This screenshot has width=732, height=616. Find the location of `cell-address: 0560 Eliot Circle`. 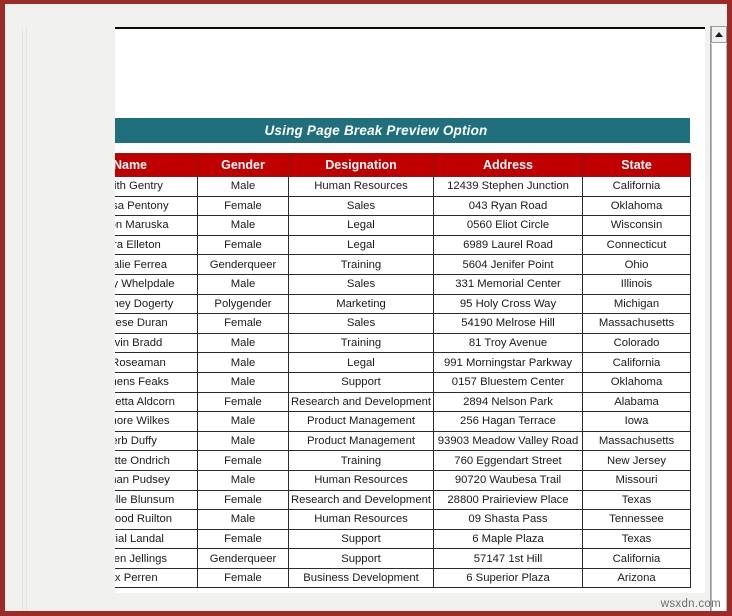

cell-address: 0560 Eliot Circle is located at coordinates (508, 225).